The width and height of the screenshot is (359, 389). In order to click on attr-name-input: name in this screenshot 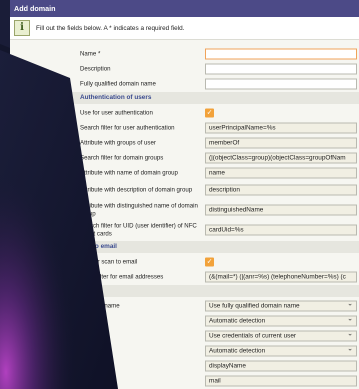, I will do `click(281, 172)`.